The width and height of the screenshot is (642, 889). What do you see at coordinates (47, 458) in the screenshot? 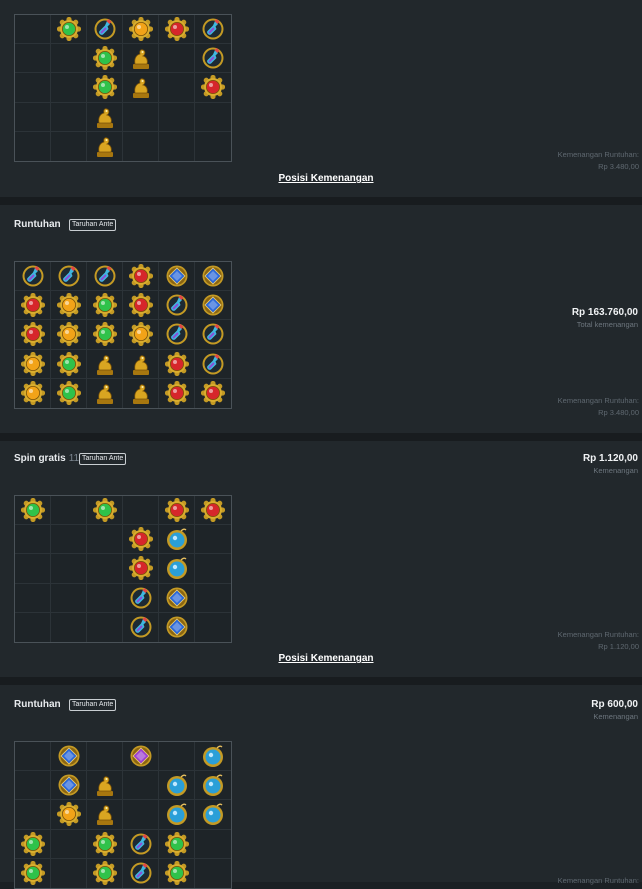
I see `round-title: Spin gratis 11` at bounding box center [47, 458].